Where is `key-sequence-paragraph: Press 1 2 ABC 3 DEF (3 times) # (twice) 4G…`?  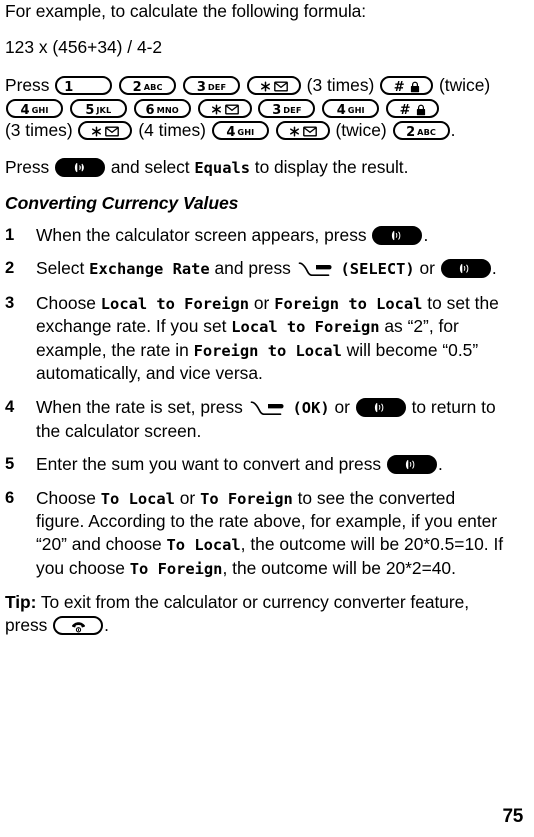
key-sequence-paragraph: Press 1 2 ABC 3 DEF (3 times) # (twice) 4G… is located at coordinates (255, 108).